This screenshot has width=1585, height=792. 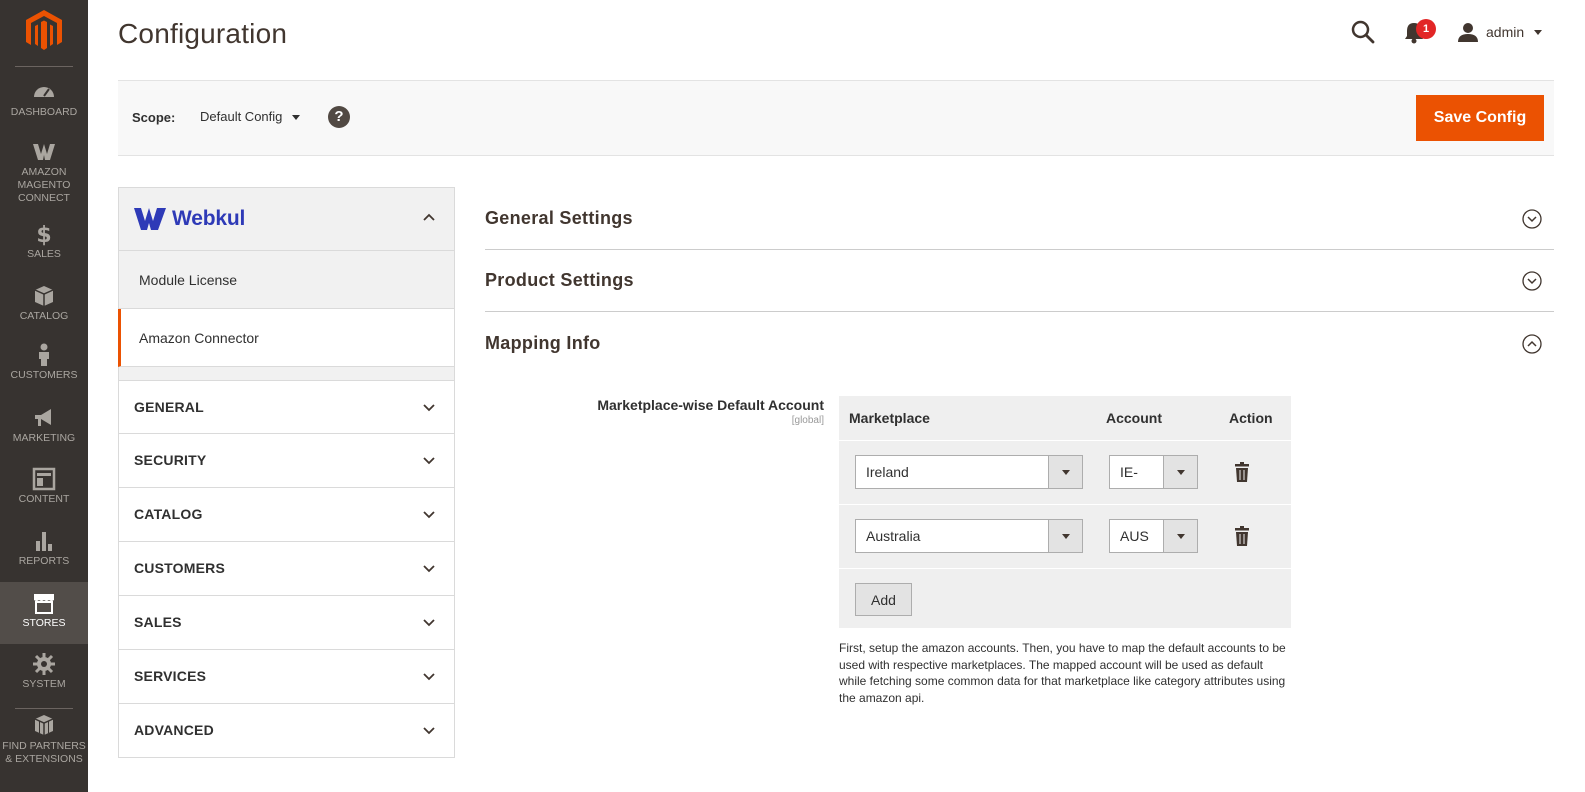 I want to click on nav-item-amazon-magento-connect: AMAZON MAGENTO CONNECT, so click(x=44, y=173).